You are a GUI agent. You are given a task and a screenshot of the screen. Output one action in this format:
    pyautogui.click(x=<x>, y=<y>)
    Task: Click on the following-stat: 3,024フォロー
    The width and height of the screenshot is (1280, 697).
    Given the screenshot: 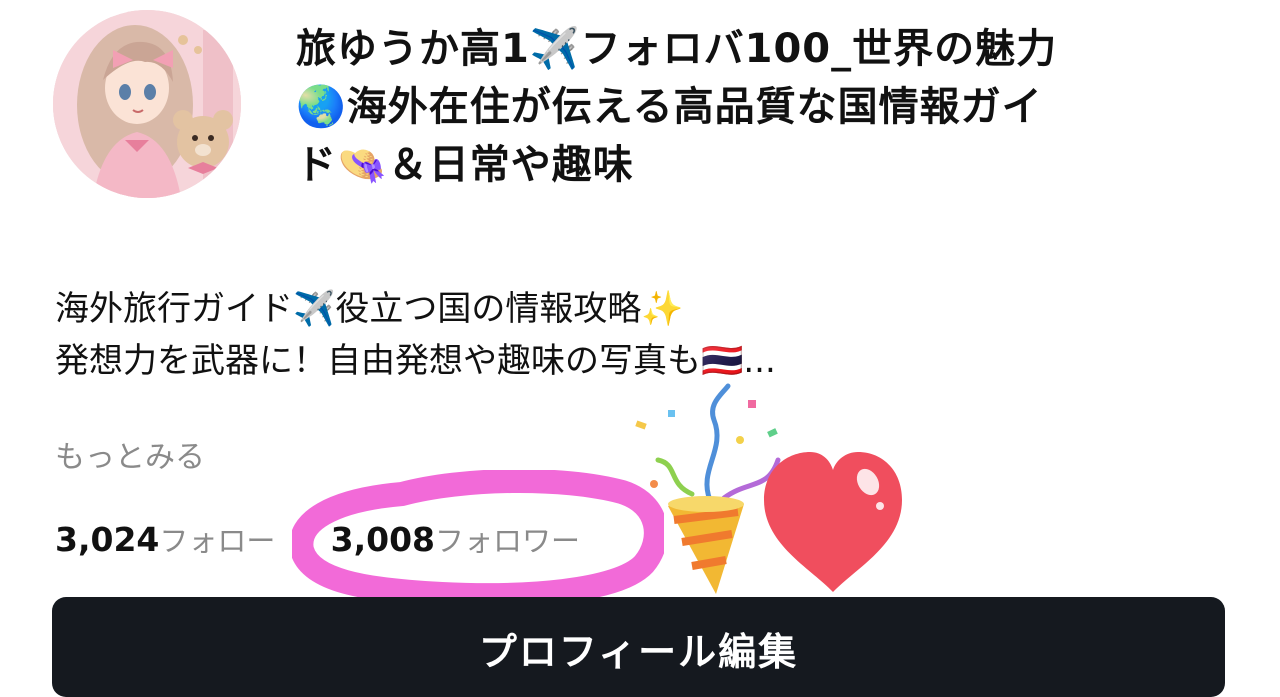 What is the action you would take?
    pyautogui.click(x=165, y=539)
    